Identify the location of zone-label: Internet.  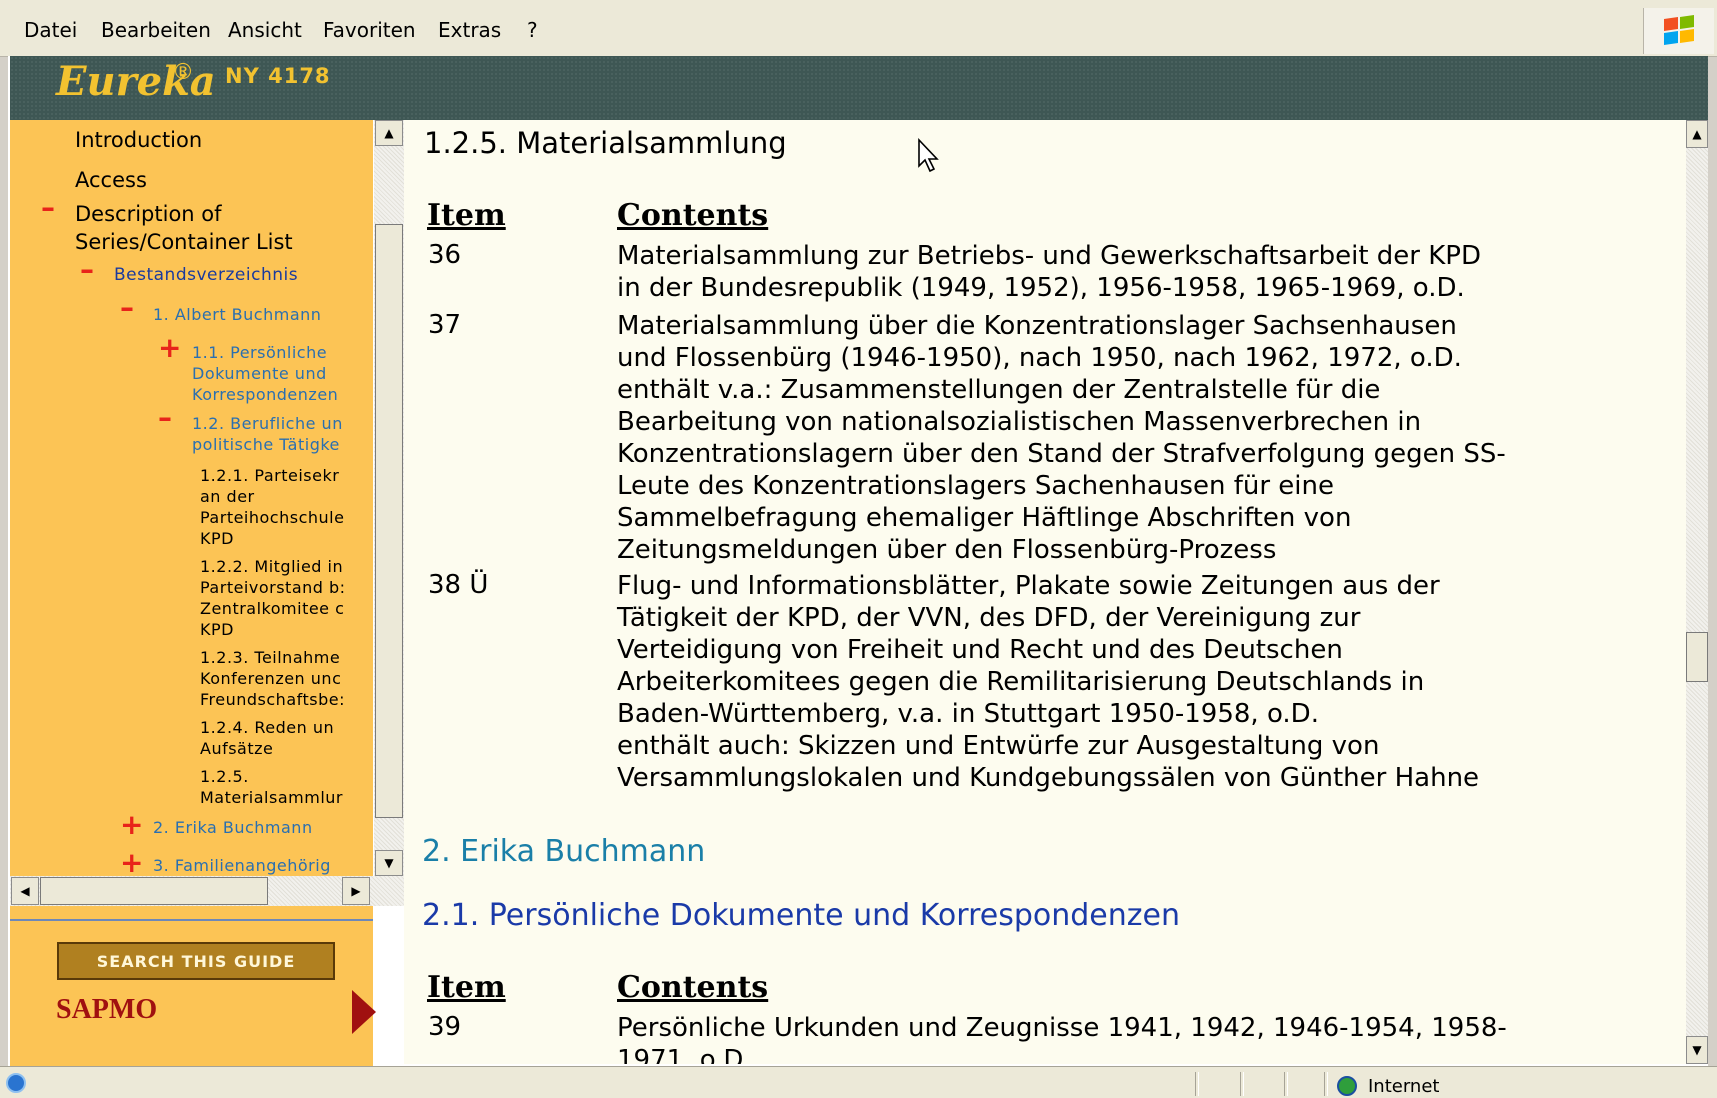
(1404, 1086).